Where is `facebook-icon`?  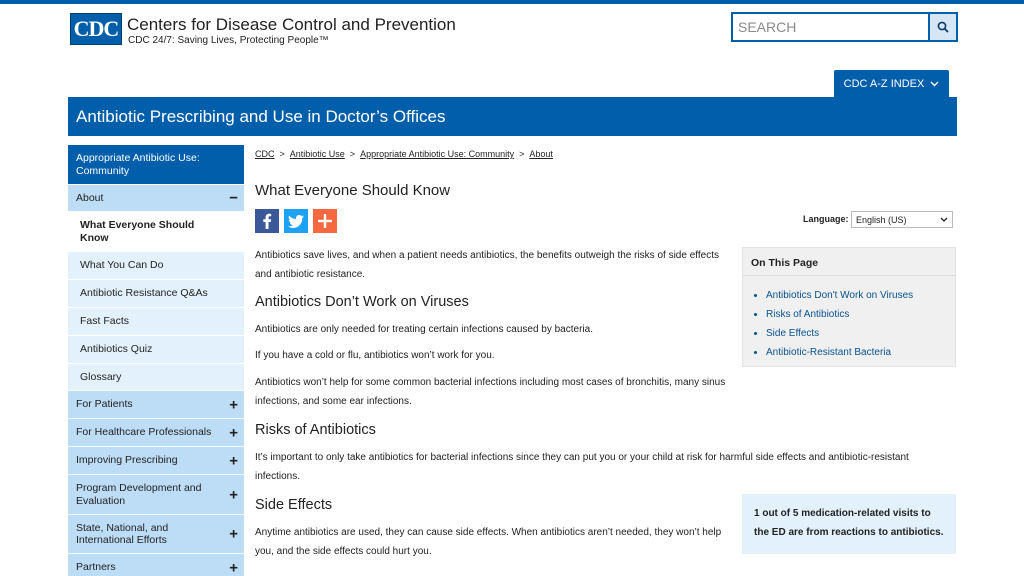
facebook-icon is located at coordinates (267, 221).